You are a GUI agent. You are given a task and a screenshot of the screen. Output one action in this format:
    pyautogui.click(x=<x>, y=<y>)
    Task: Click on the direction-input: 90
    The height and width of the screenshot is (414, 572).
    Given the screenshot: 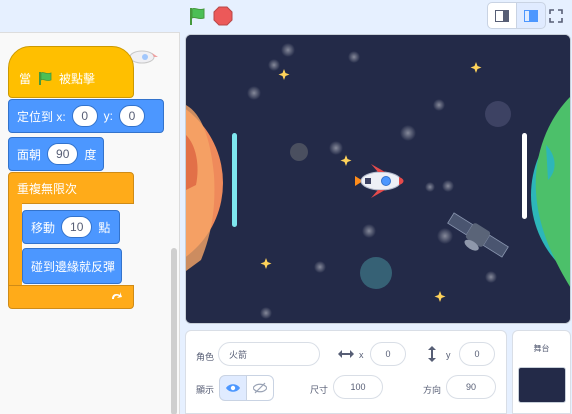 What is the action you would take?
    pyautogui.click(x=63, y=154)
    